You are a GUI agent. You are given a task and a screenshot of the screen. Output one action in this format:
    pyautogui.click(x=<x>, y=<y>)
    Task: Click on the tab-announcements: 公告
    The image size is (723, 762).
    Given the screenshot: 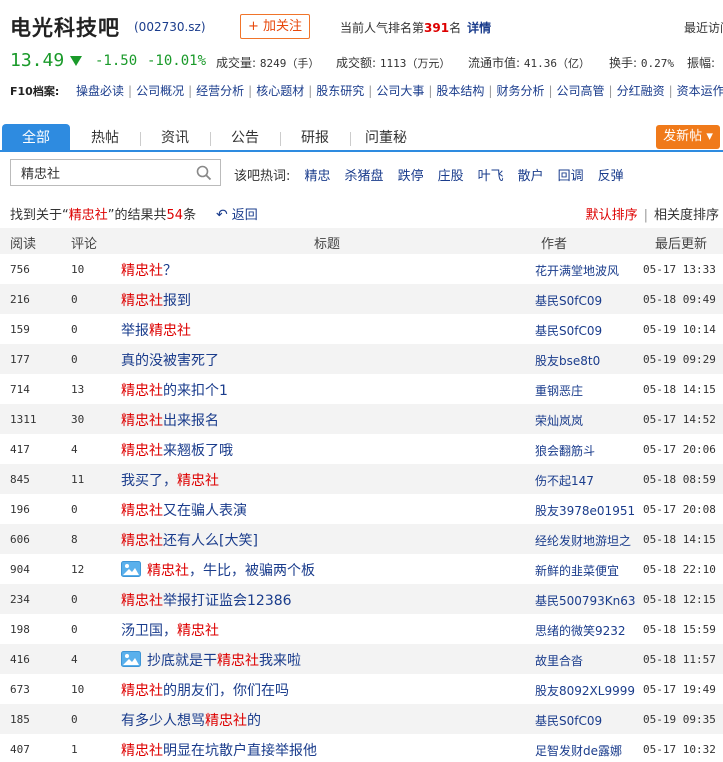 What is the action you would take?
    pyautogui.click(x=245, y=138)
    